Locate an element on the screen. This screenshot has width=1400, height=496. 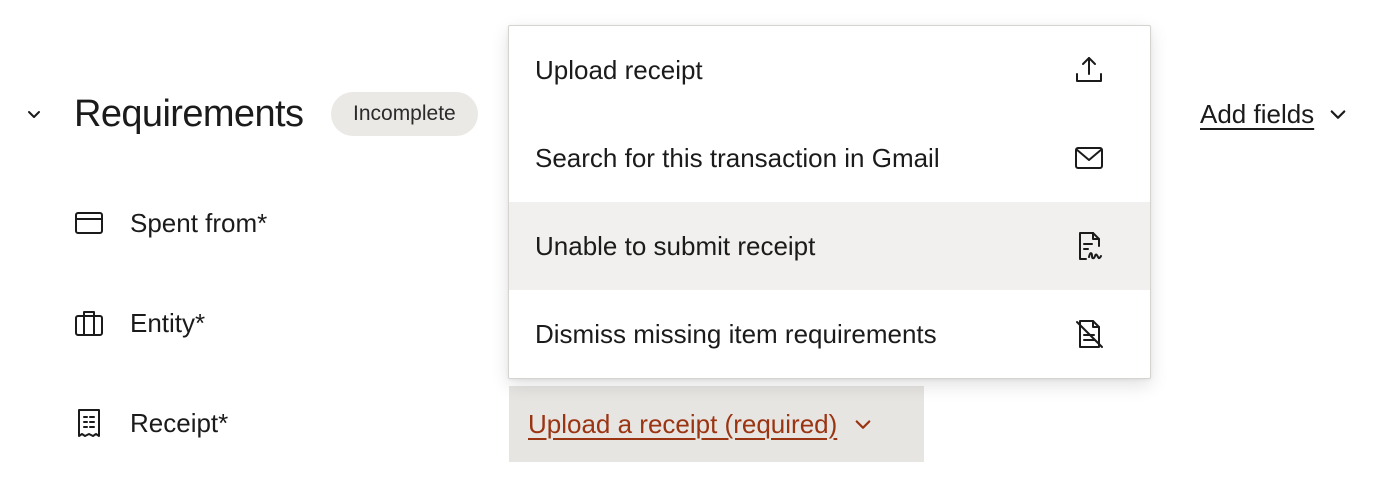
menu-item-upload-receipt: Upload receipt is located at coordinates (829, 70).